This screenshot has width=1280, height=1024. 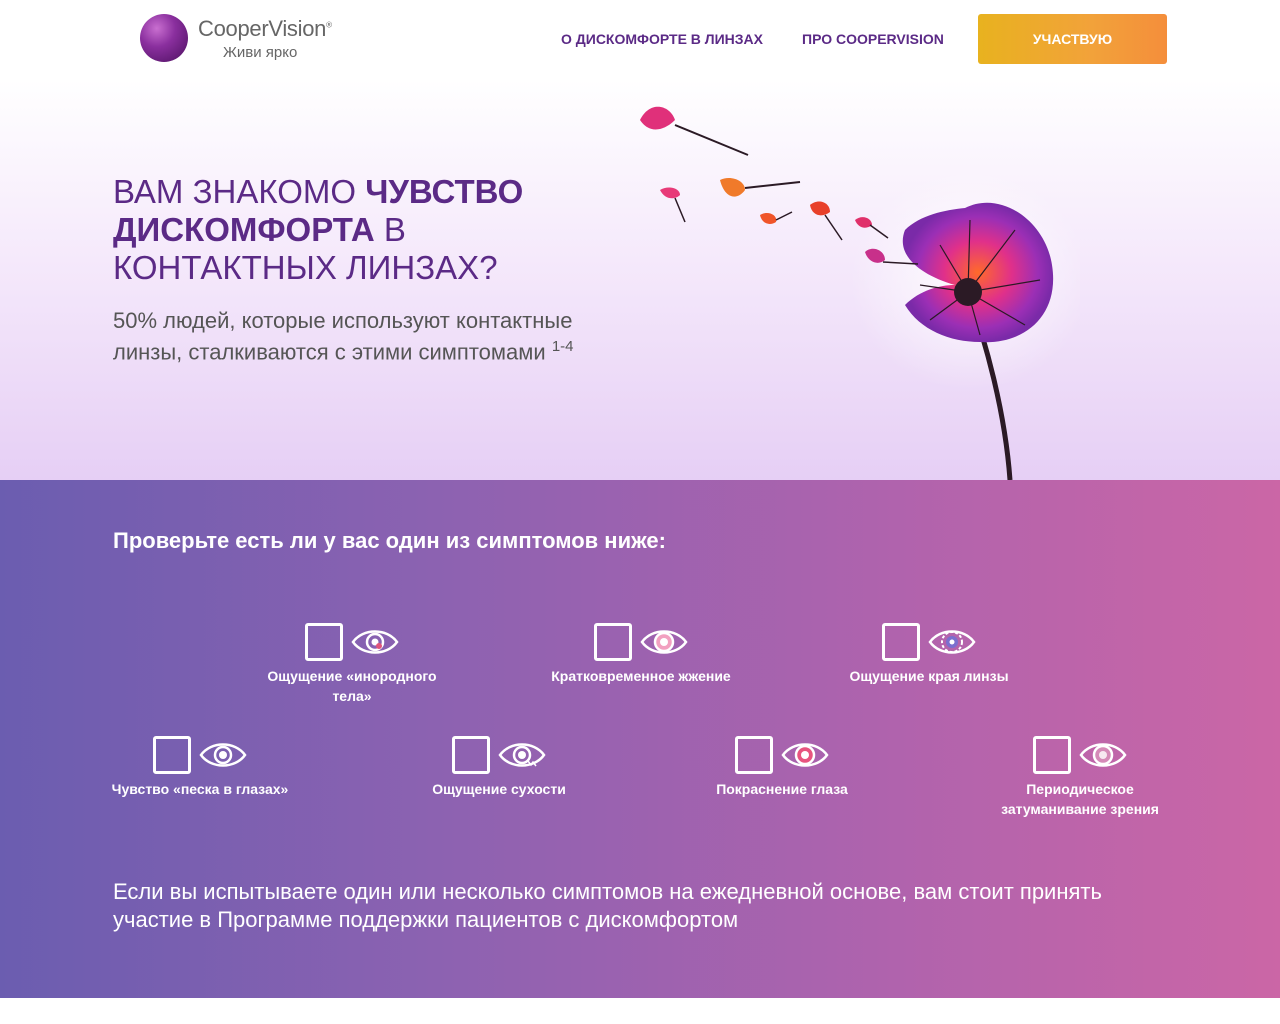 I want to click on eye-blurred-icon, so click(x=1103, y=755).